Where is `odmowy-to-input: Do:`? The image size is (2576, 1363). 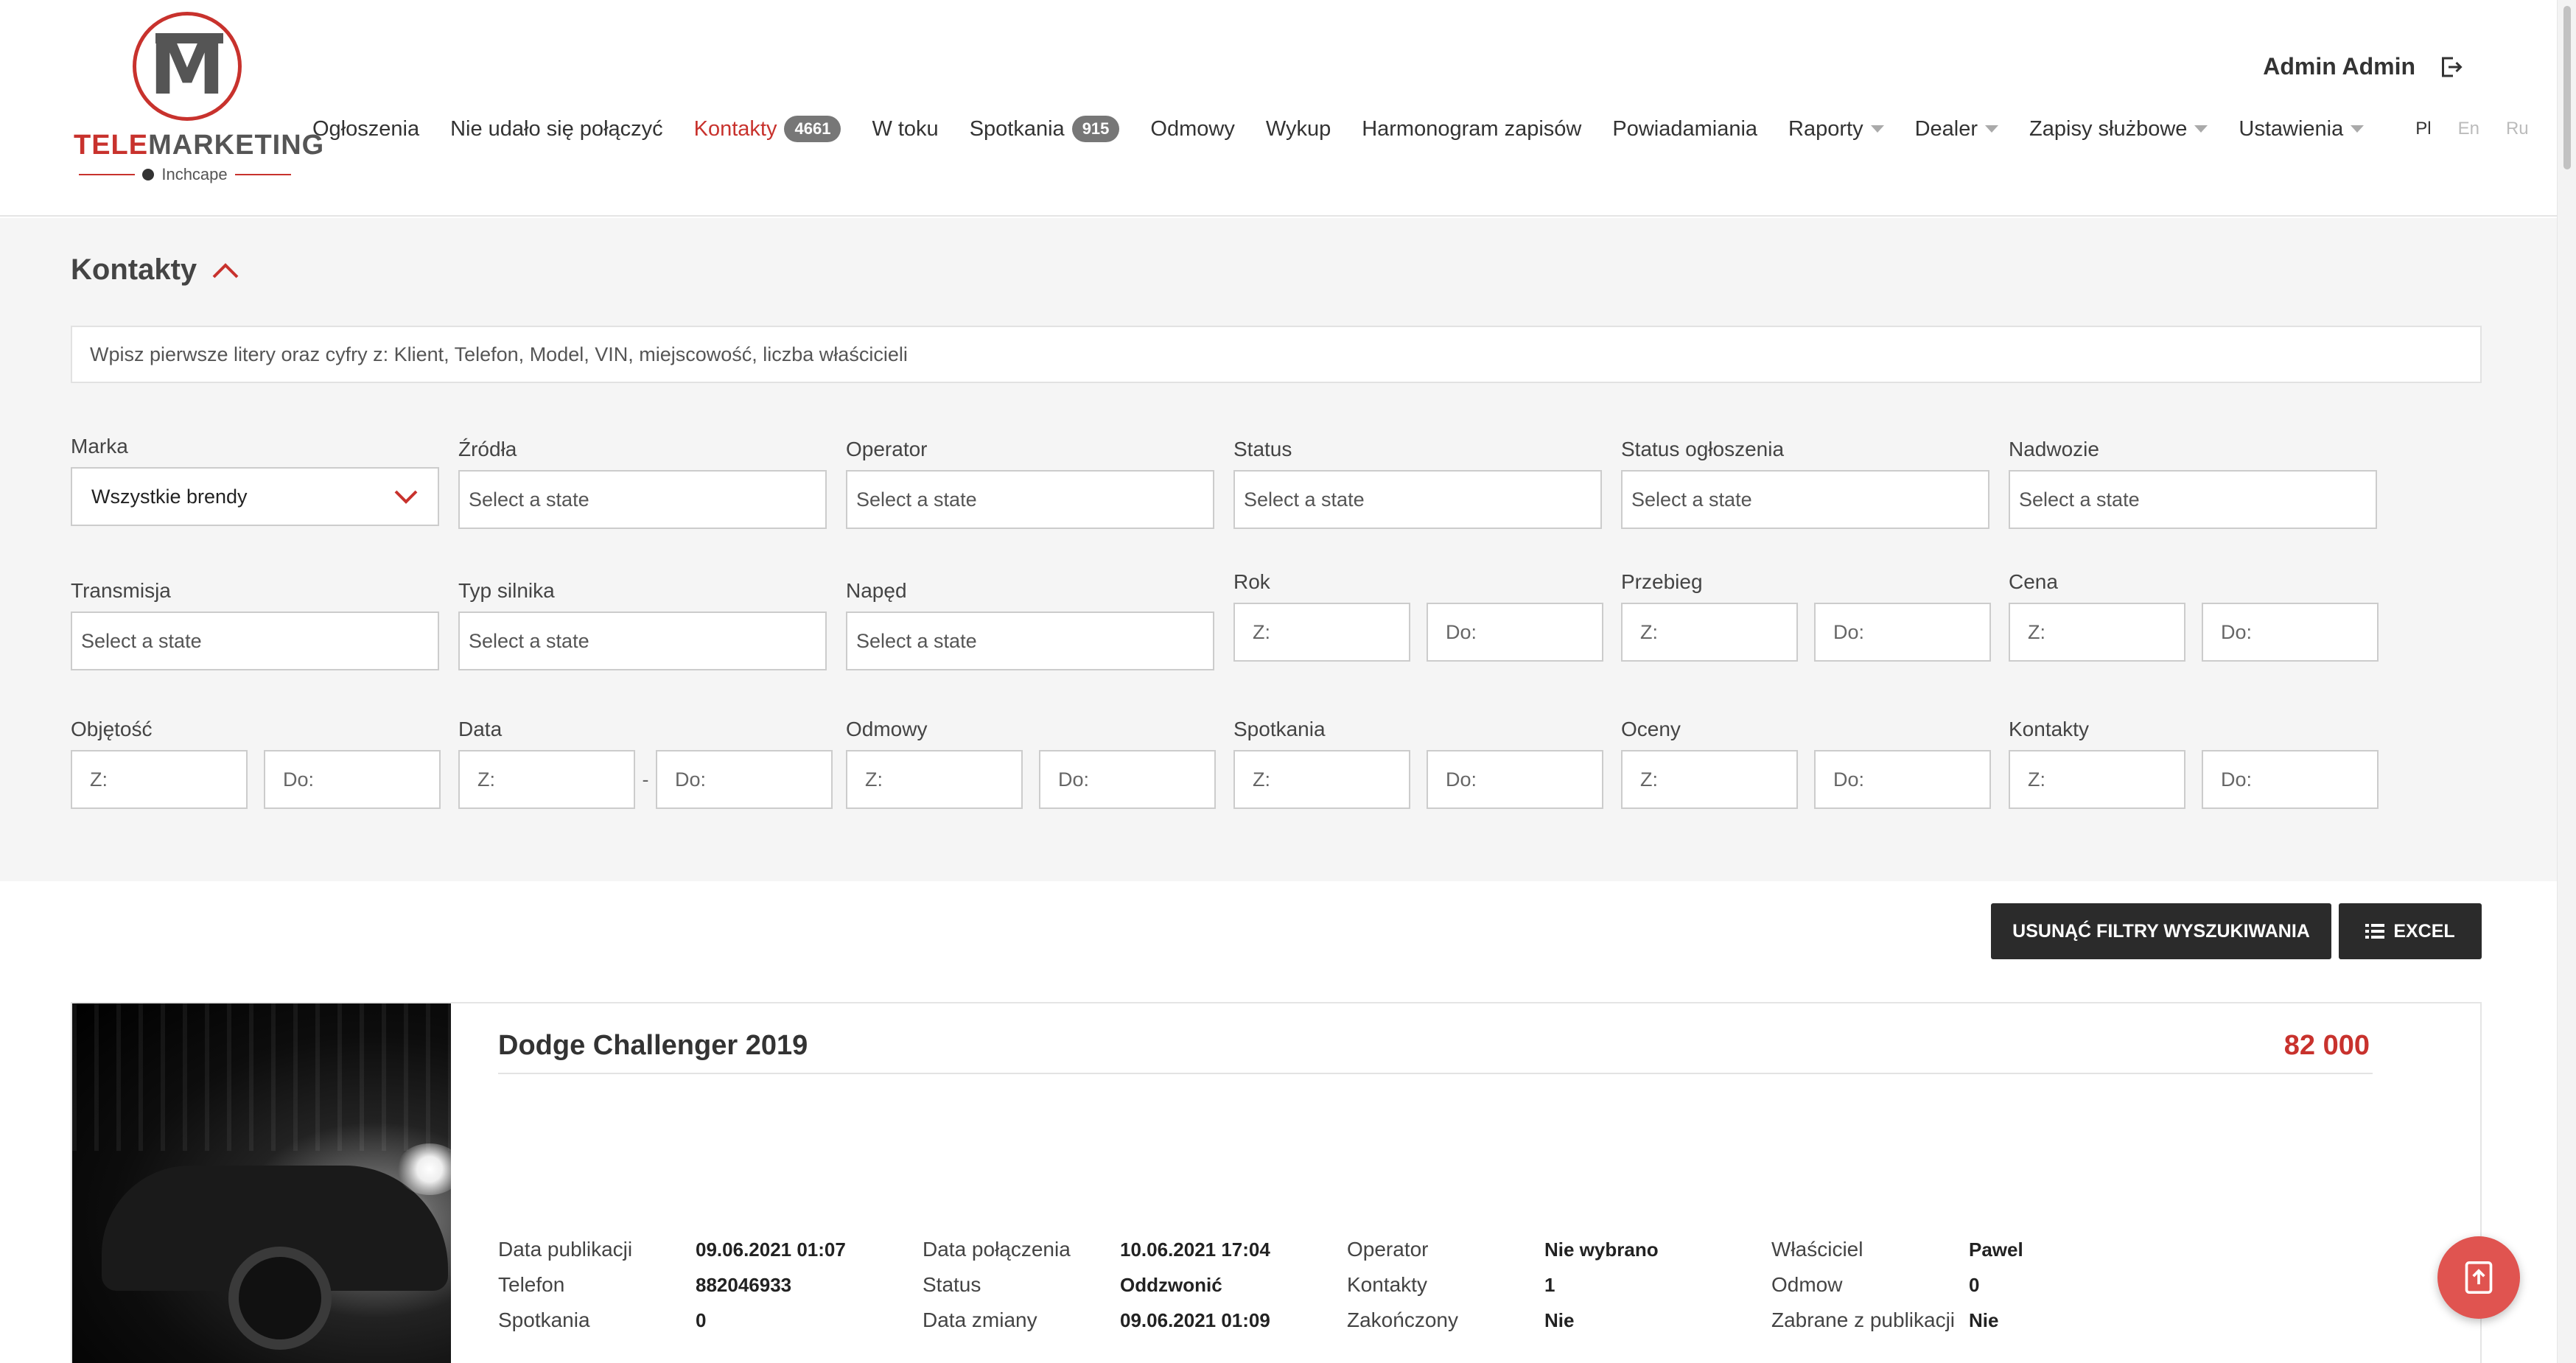
odmowy-to-input: Do: is located at coordinates (1127, 779).